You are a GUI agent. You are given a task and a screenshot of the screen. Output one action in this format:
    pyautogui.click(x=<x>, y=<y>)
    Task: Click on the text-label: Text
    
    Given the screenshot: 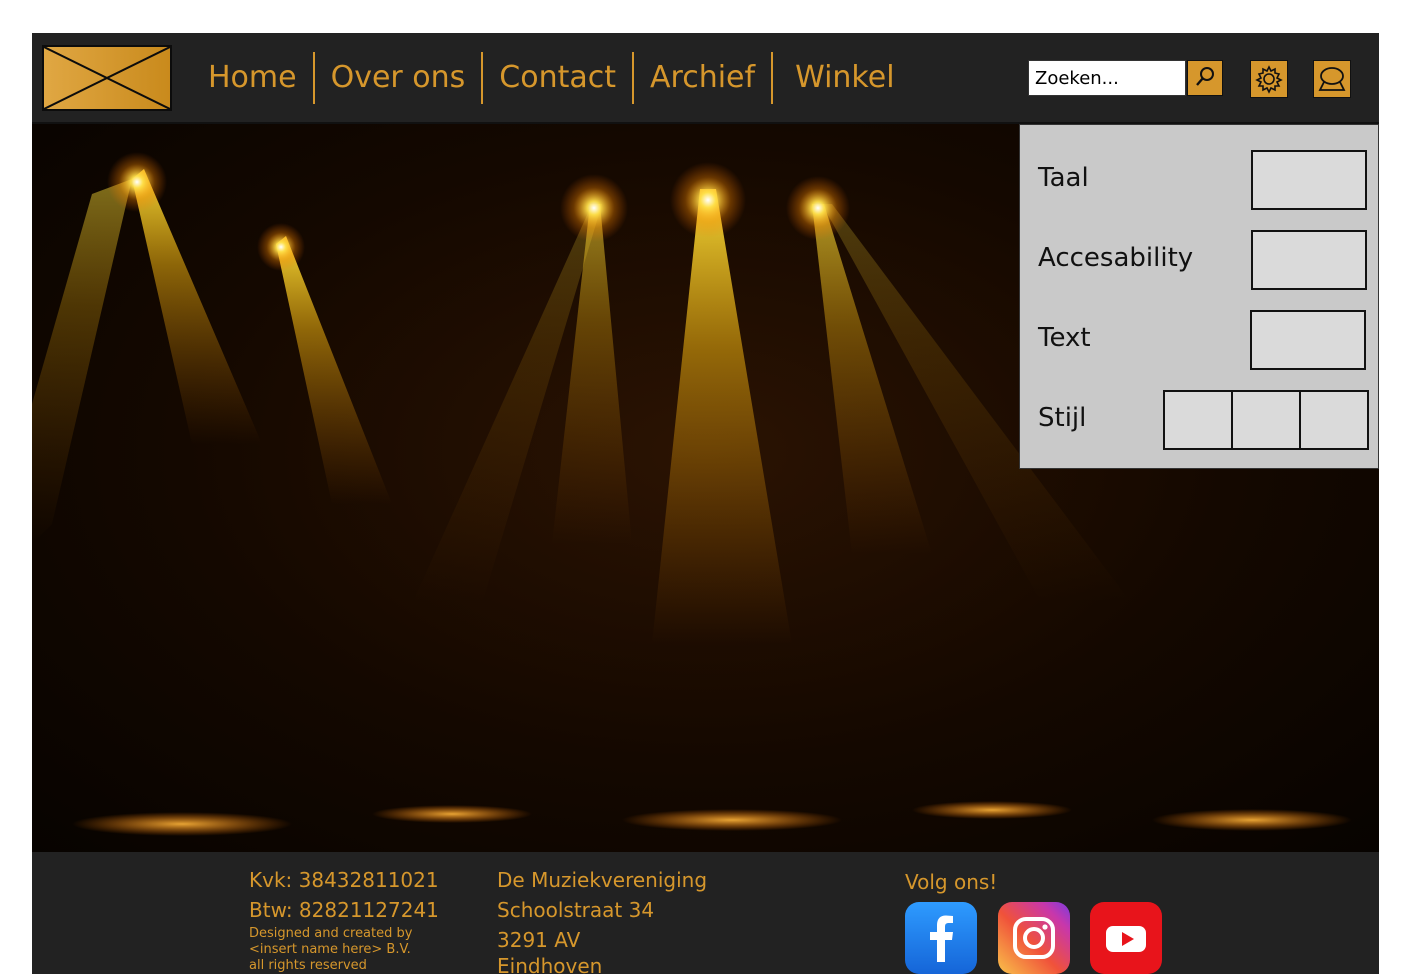 What is the action you would take?
    pyautogui.click(x=1064, y=338)
    